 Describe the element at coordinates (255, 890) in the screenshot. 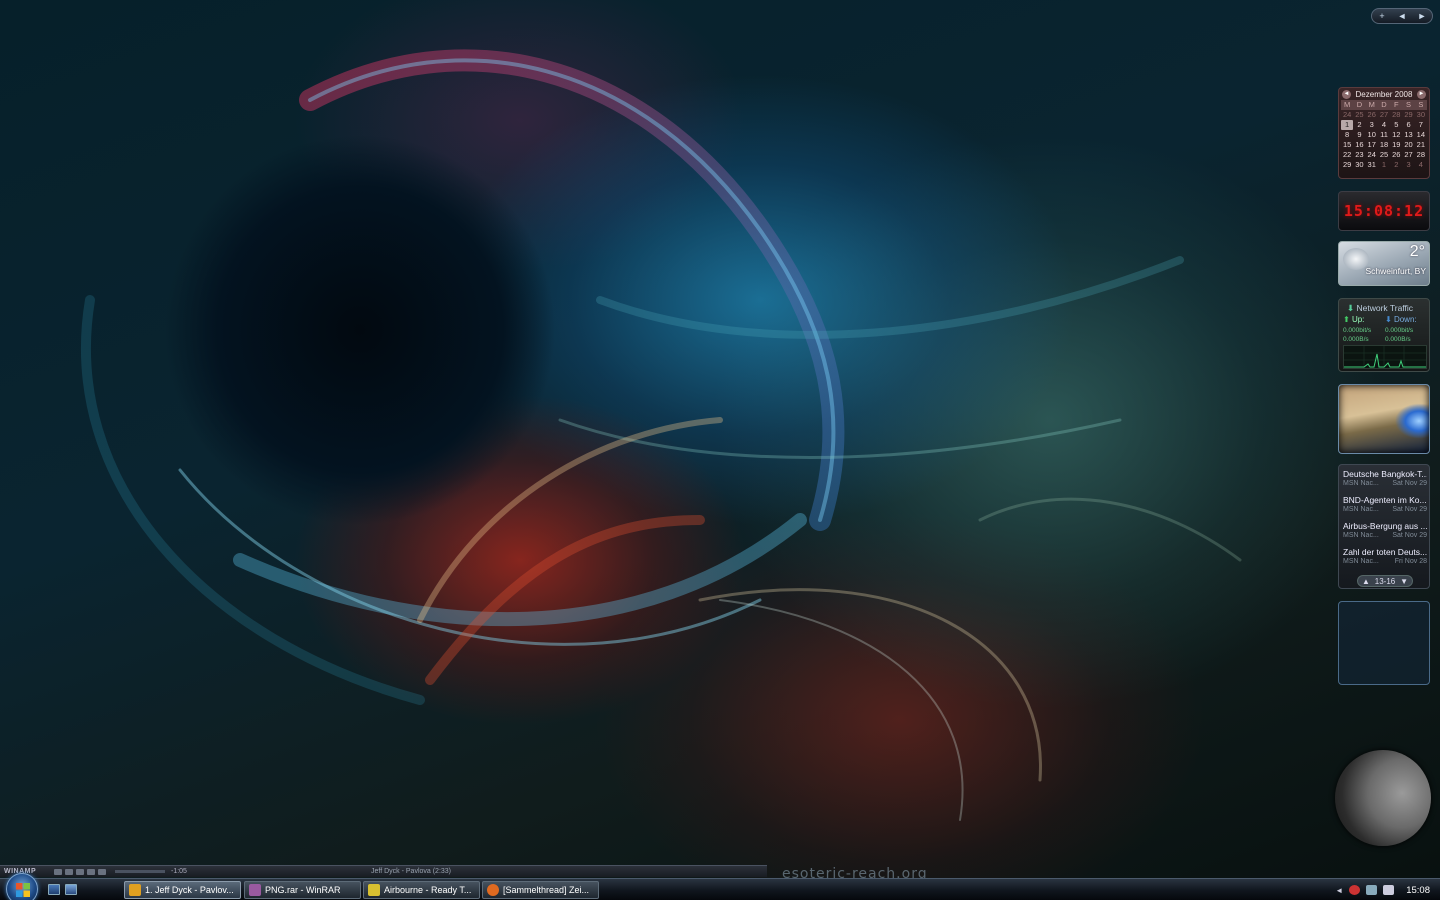

I see `winrar-icon` at that location.